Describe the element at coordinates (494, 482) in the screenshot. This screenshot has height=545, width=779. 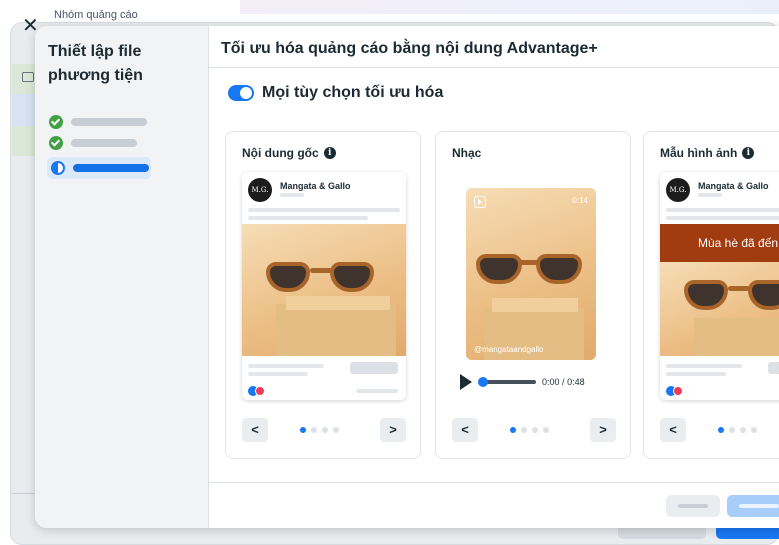
I see `footer-divider` at that location.